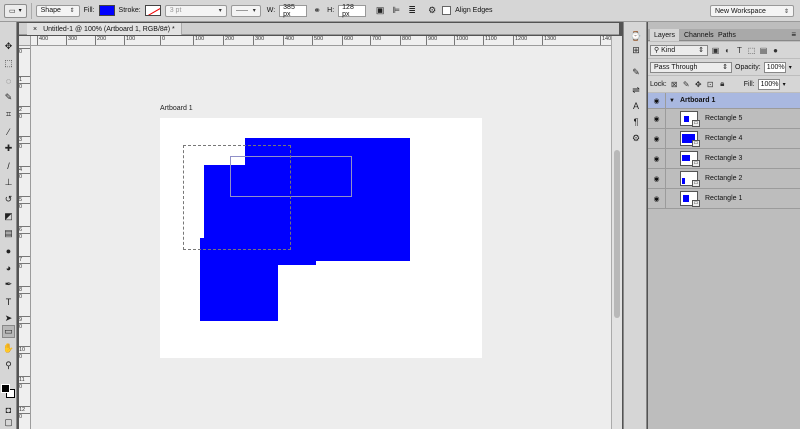 The image size is (800, 429). What do you see at coordinates (636, 106) in the screenshot?
I see `character-panel-icon: A` at bounding box center [636, 106].